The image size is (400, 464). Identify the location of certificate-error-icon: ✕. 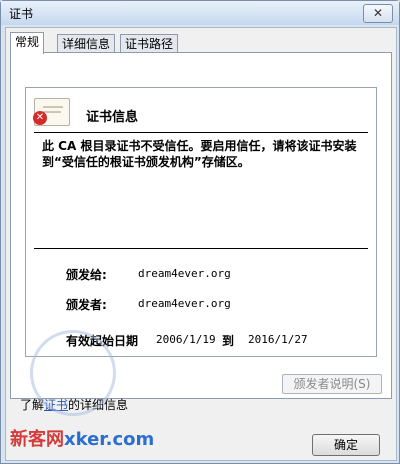
(51, 112).